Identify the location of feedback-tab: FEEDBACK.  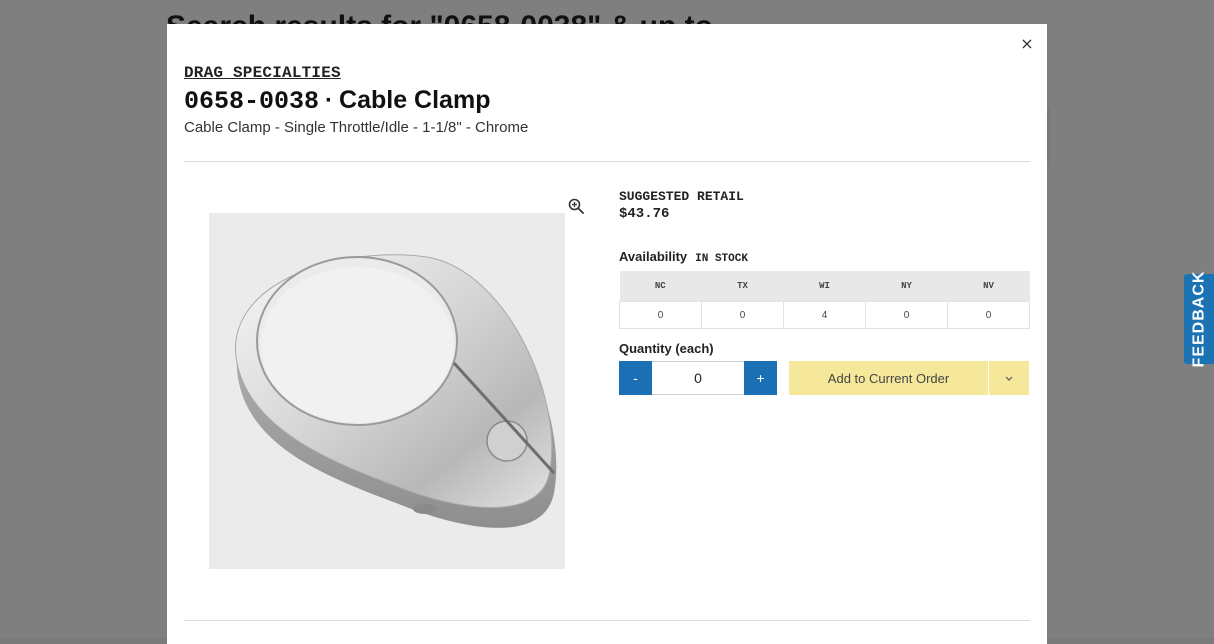
(1199, 319).